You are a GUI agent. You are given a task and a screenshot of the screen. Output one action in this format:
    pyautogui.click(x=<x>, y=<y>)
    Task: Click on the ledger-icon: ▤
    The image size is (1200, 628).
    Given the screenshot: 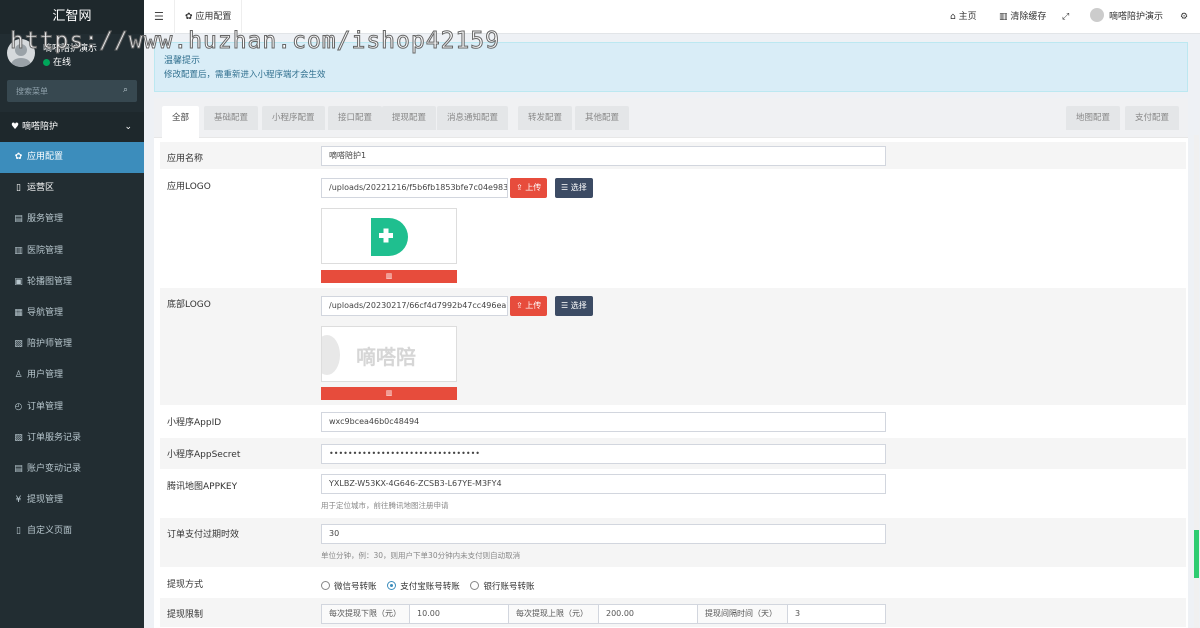 What is the action you would take?
    pyautogui.click(x=18, y=468)
    